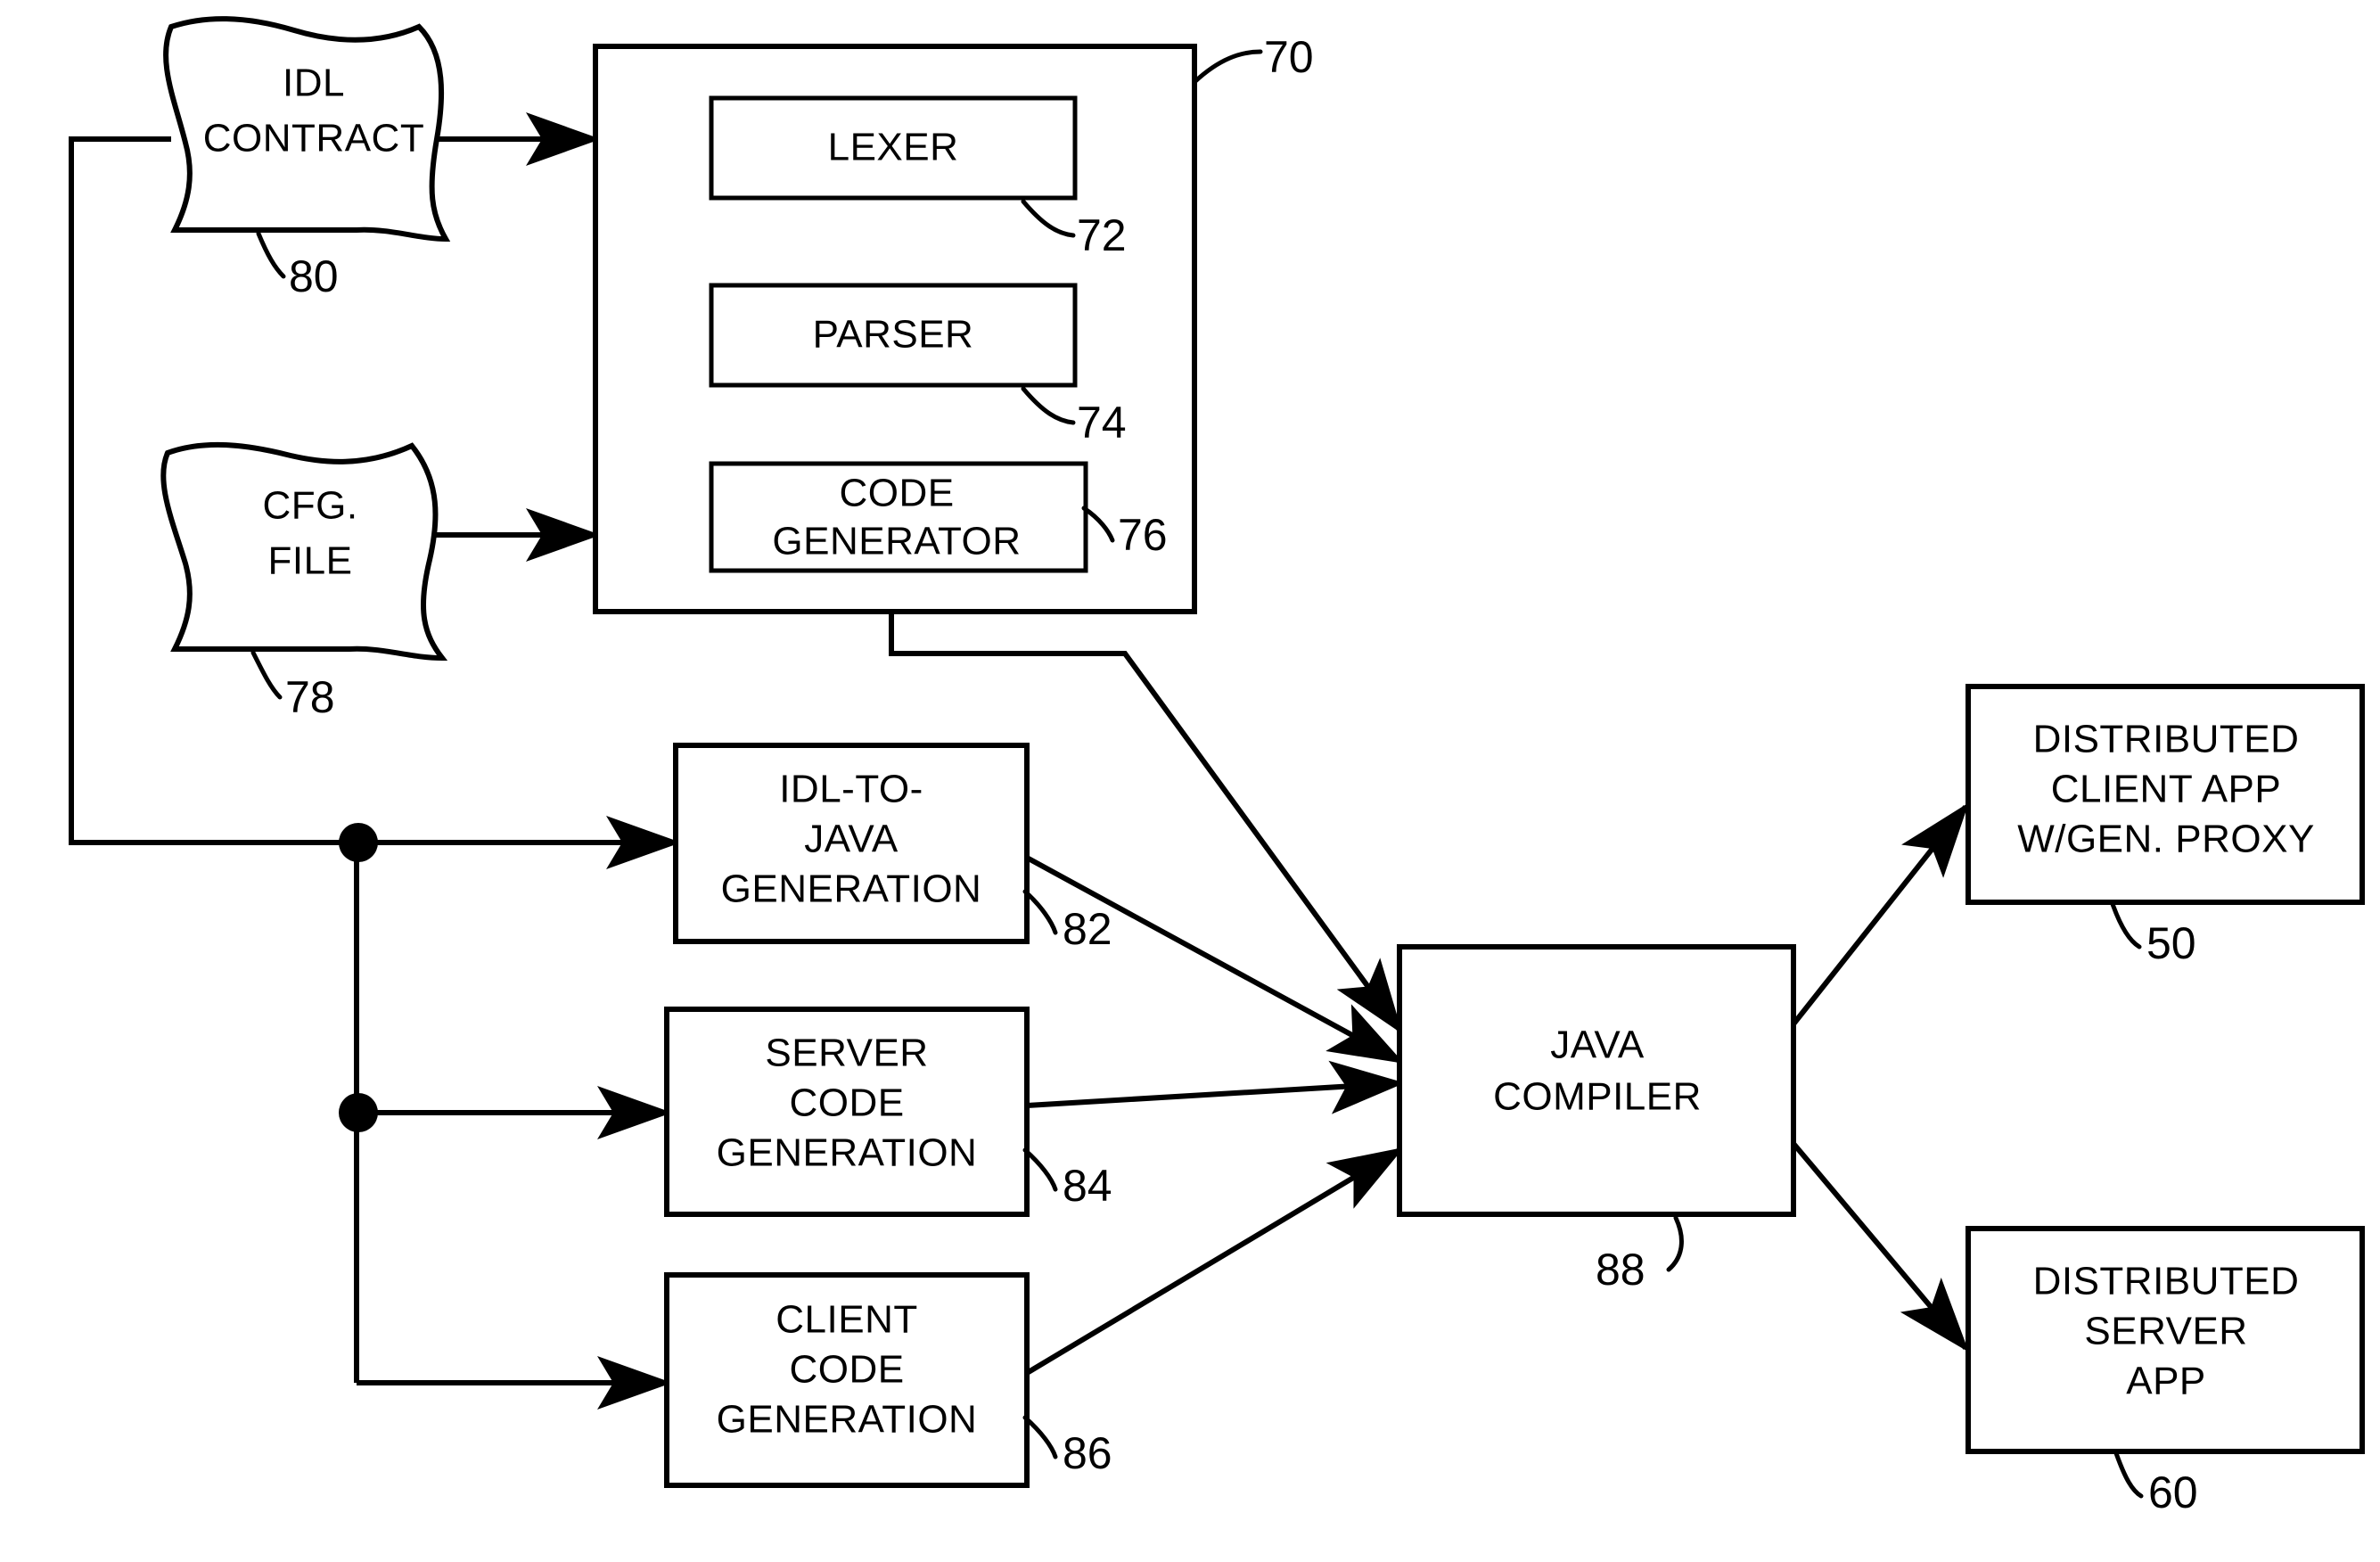 The height and width of the screenshot is (1562, 2380). Describe the element at coordinates (266, 675) in the screenshot. I see `cfg-file-leader` at that location.